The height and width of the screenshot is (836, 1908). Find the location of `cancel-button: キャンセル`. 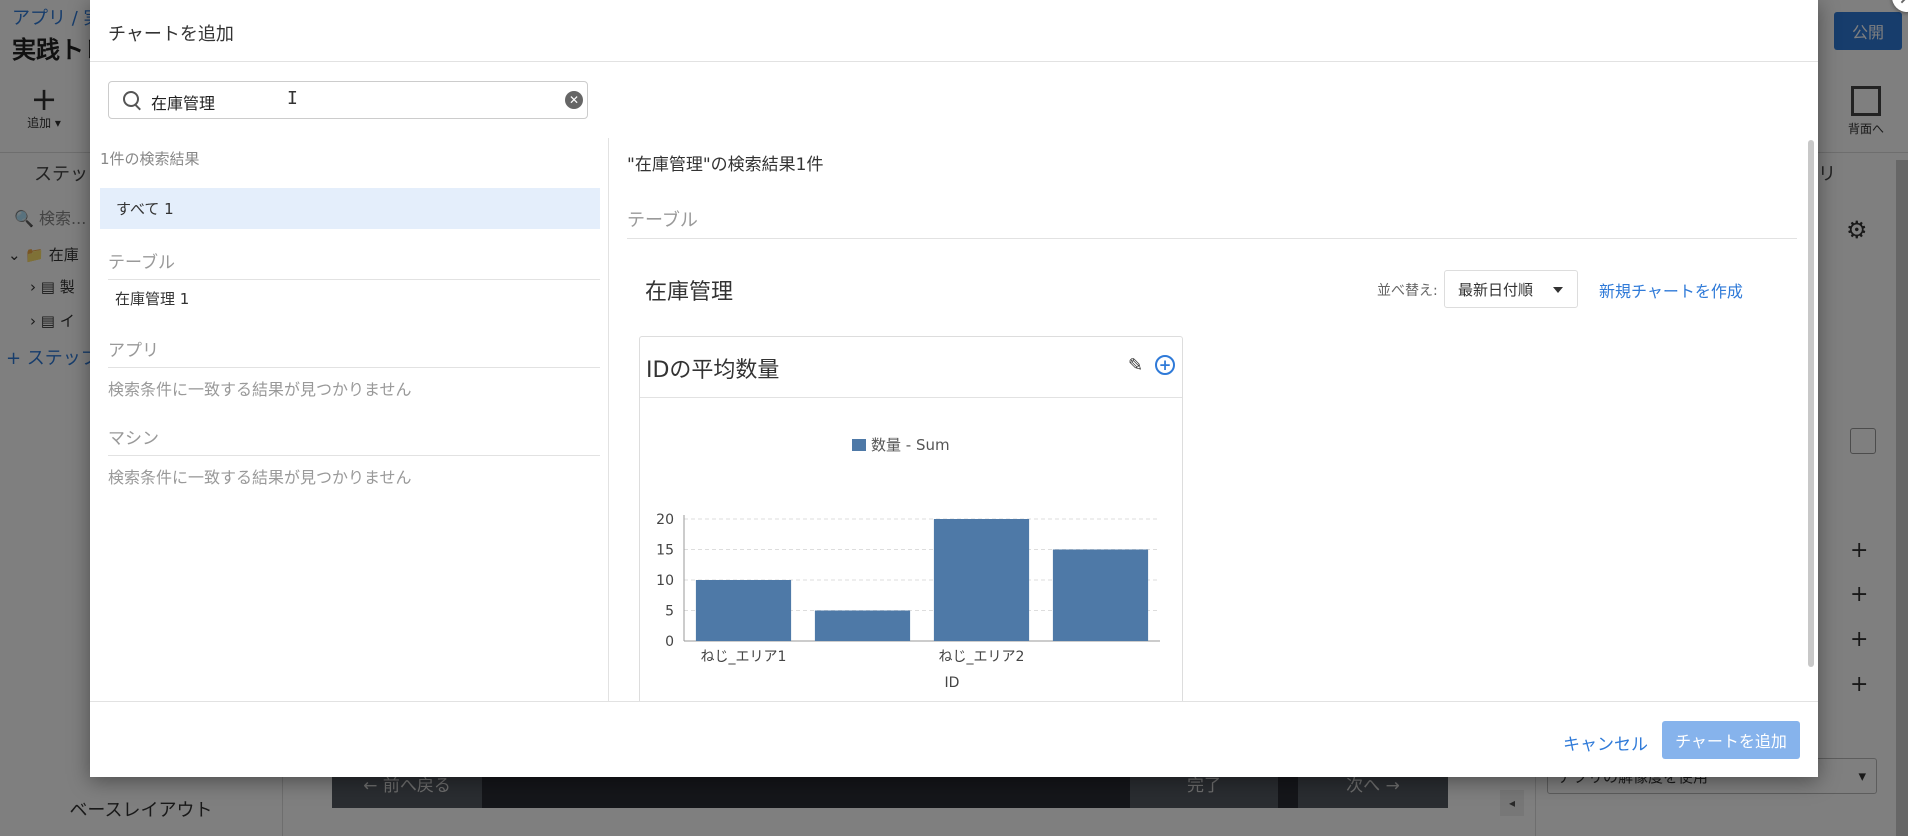

cancel-button: キャンセル is located at coordinates (1605, 742).